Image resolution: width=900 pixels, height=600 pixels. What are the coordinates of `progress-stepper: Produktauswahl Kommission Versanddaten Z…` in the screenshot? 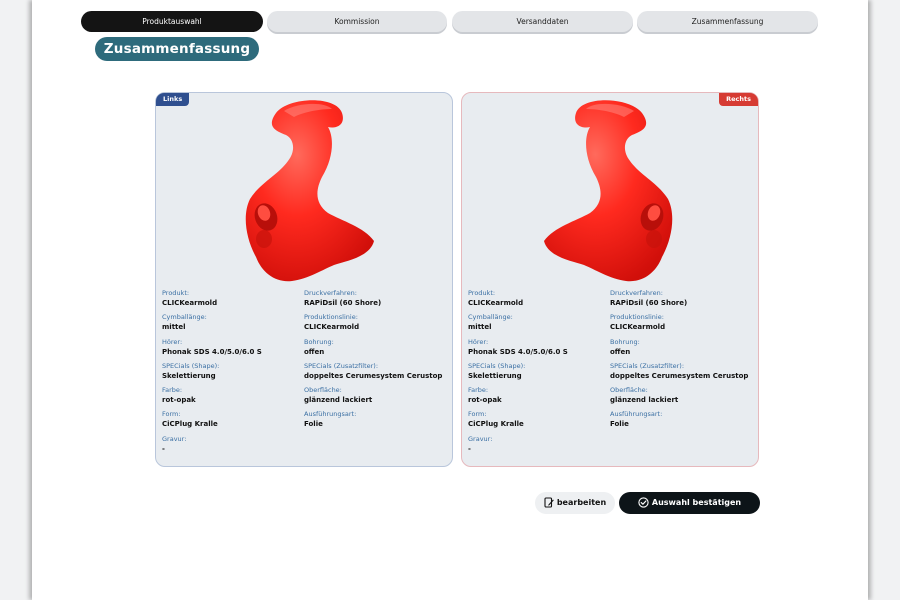 It's located at (449, 33).